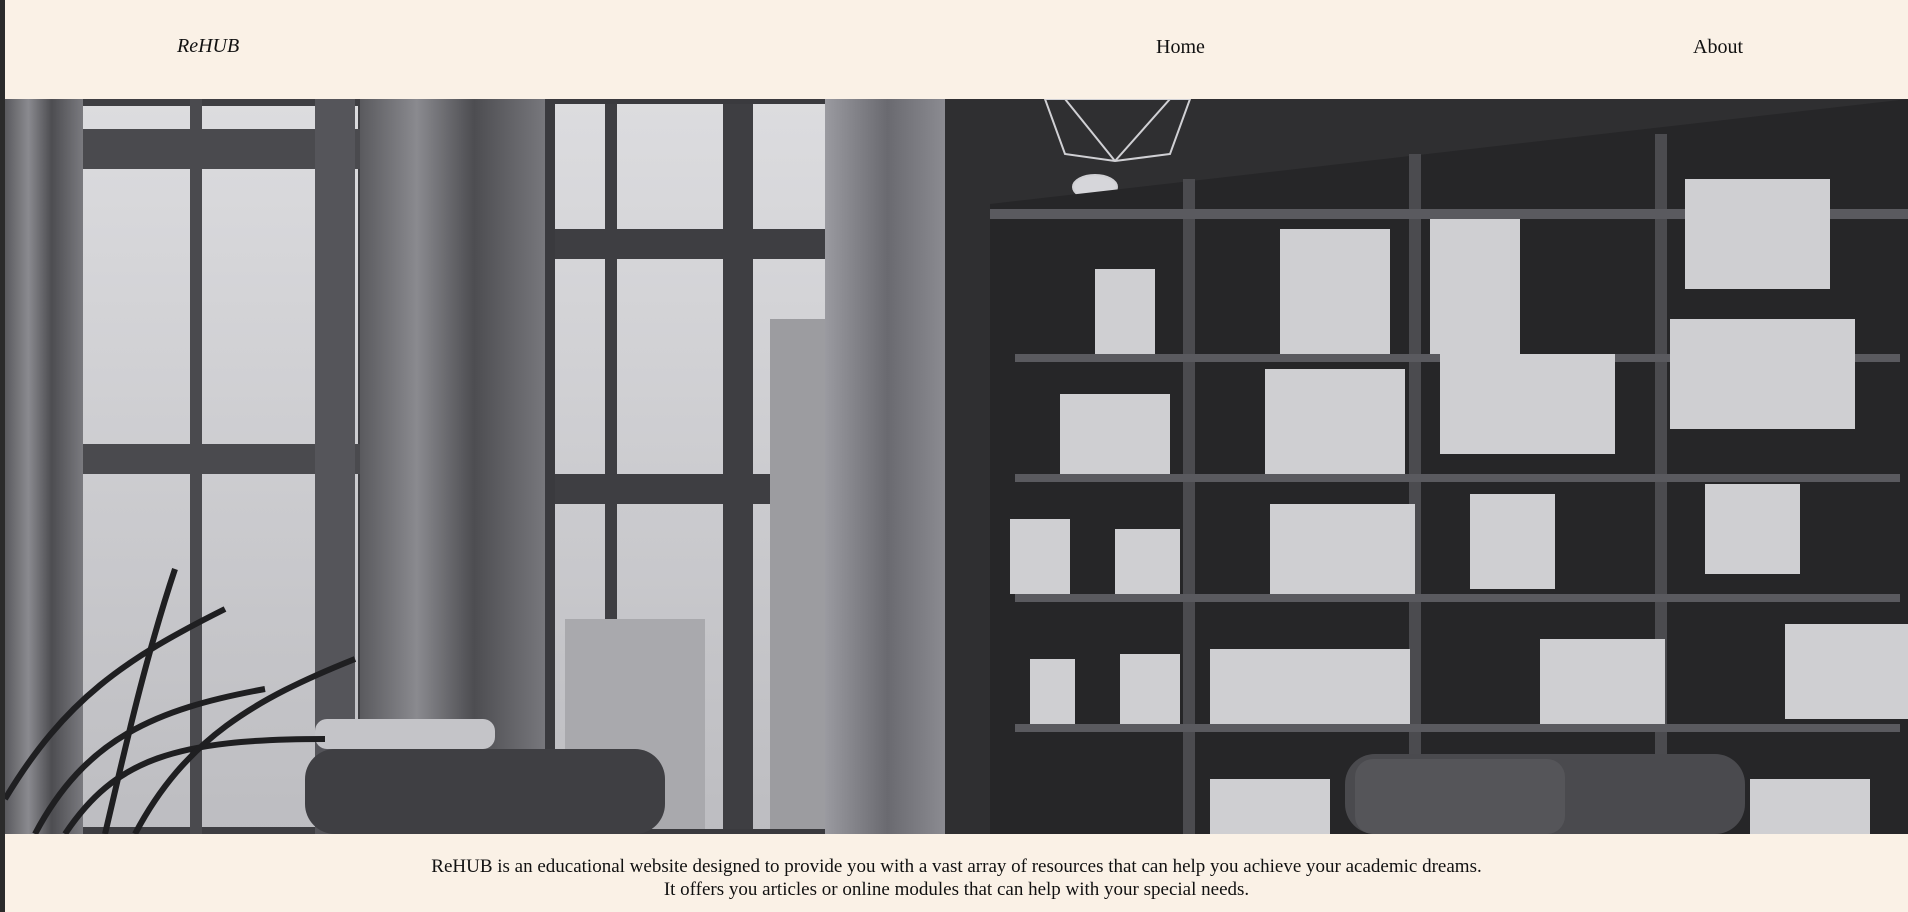 This screenshot has width=1908, height=912. What do you see at coordinates (1718, 47) in the screenshot?
I see `nav-about-link: About` at bounding box center [1718, 47].